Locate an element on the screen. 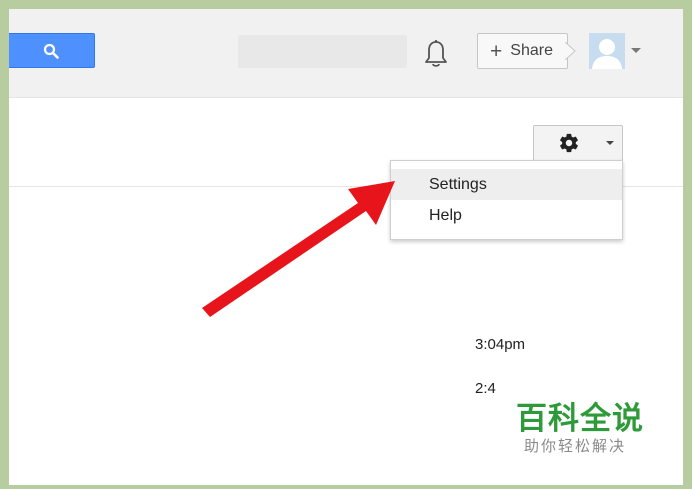 The width and height of the screenshot is (692, 489). search-button is located at coordinates (52, 50).